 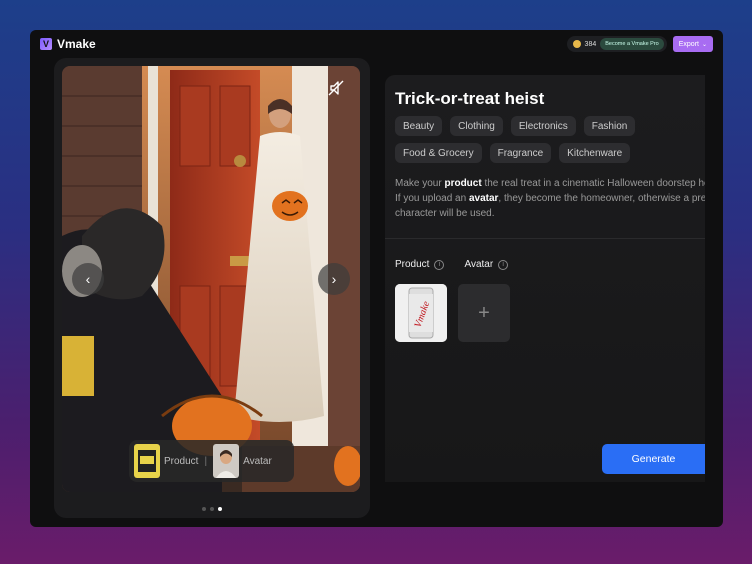 I want to click on product-upload-slot: Vmake, so click(x=421, y=313).